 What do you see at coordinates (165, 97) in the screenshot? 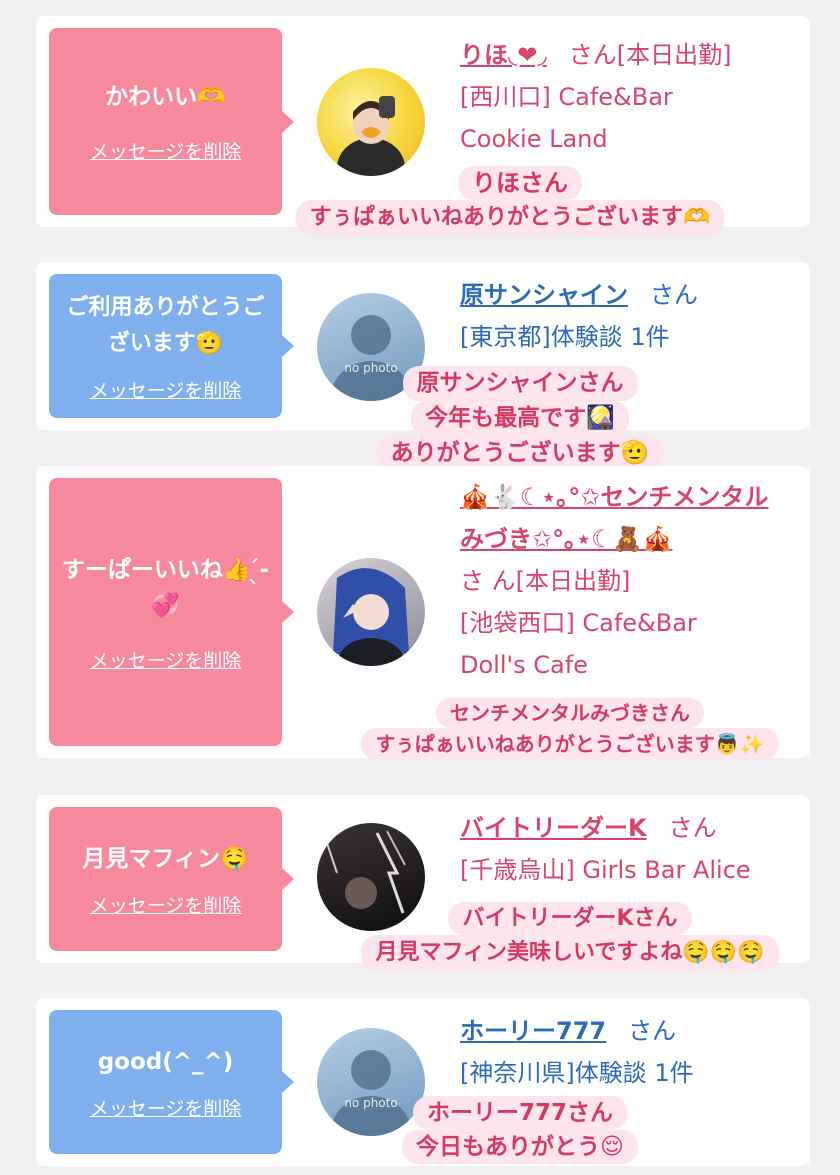
I see `message-text: かわいい🫶` at bounding box center [165, 97].